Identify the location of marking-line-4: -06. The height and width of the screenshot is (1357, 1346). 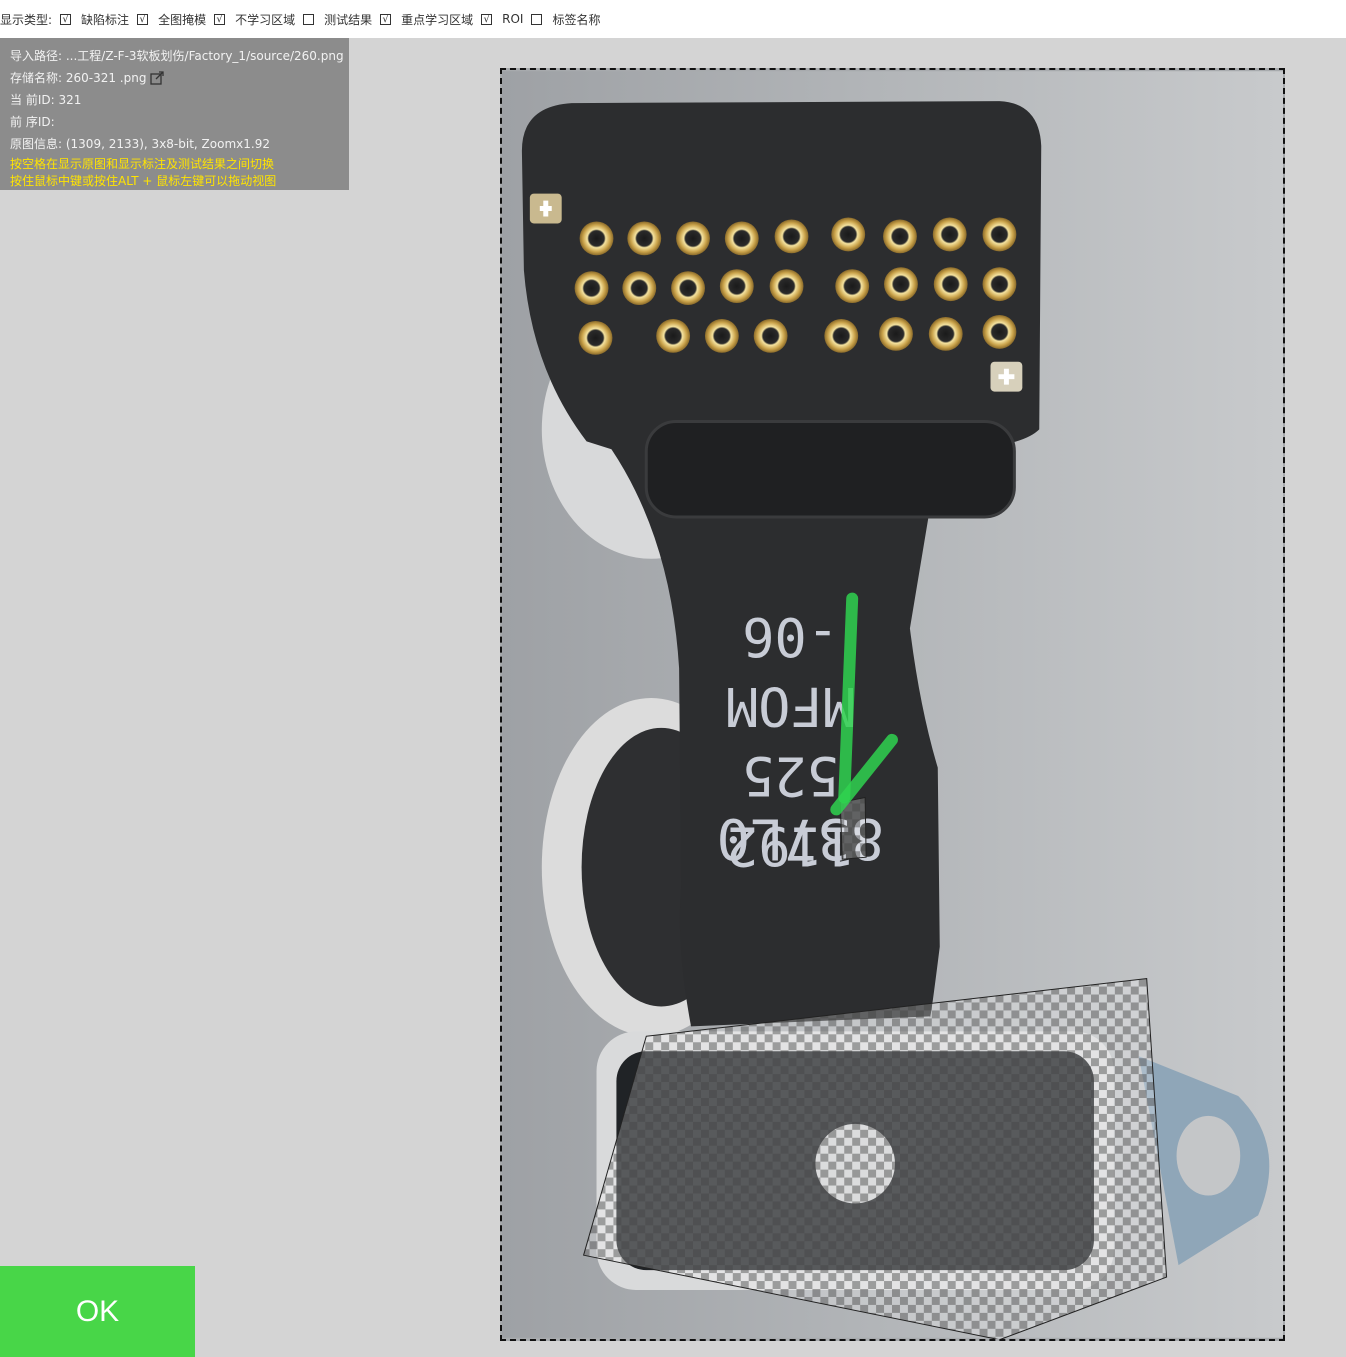
(790, 636).